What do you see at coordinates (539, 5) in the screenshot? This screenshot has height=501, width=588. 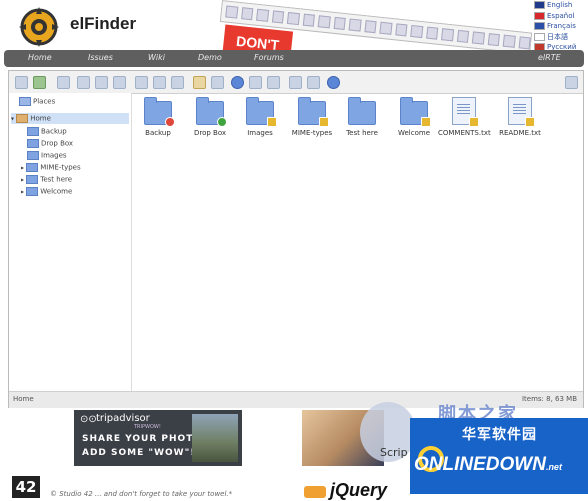 I see `uk-flag-icon` at bounding box center [539, 5].